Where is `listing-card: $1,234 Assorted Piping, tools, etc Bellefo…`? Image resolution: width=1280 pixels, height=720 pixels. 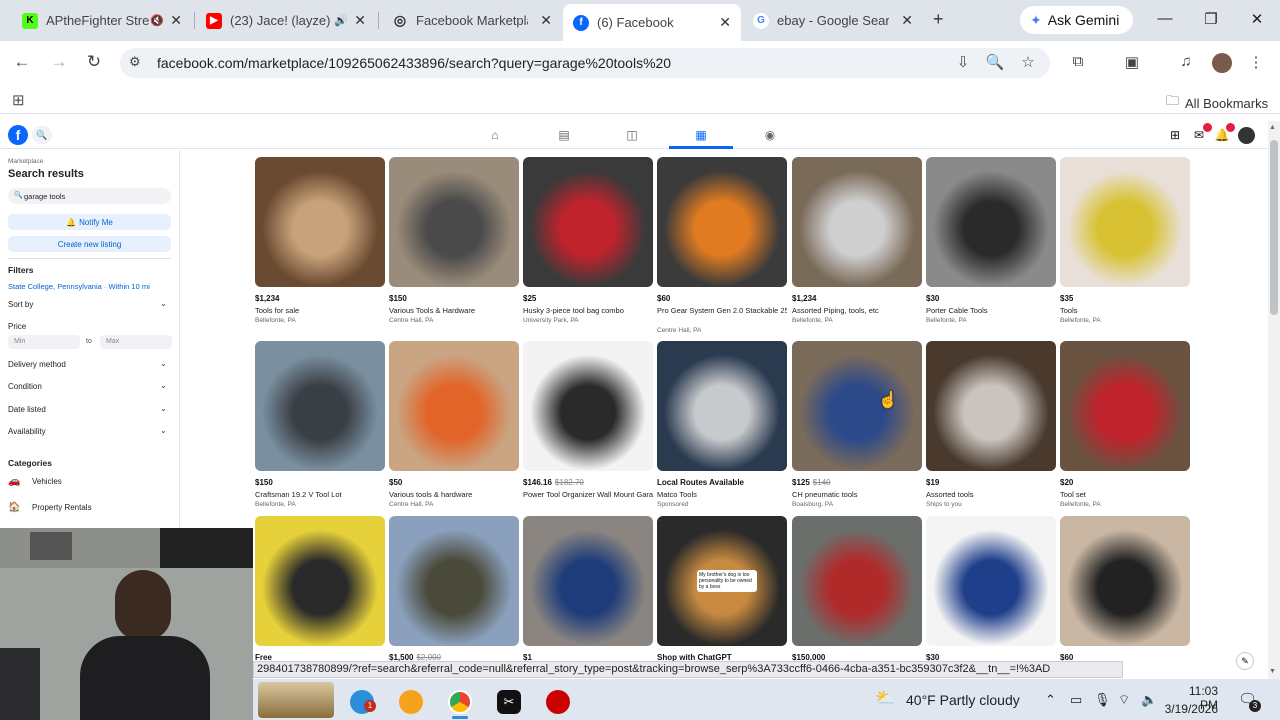
listing-card: $1,234 Assorted Piping, tools, etc Bellefo… is located at coordinates (857, 244).